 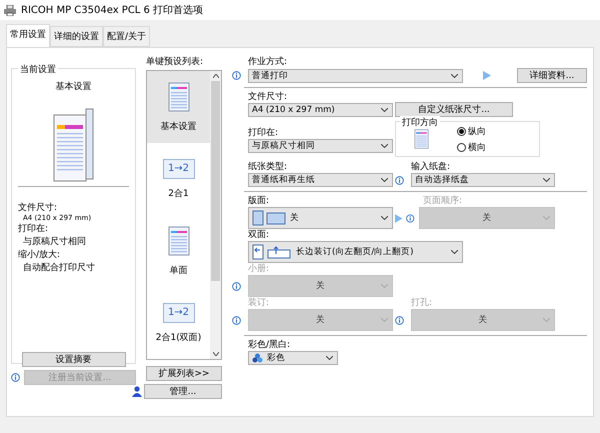 What do you see at coordinates (175, 62) in the screenshot?
I see `list-label: 单键预设列表:` at bounding box center [175, 62].